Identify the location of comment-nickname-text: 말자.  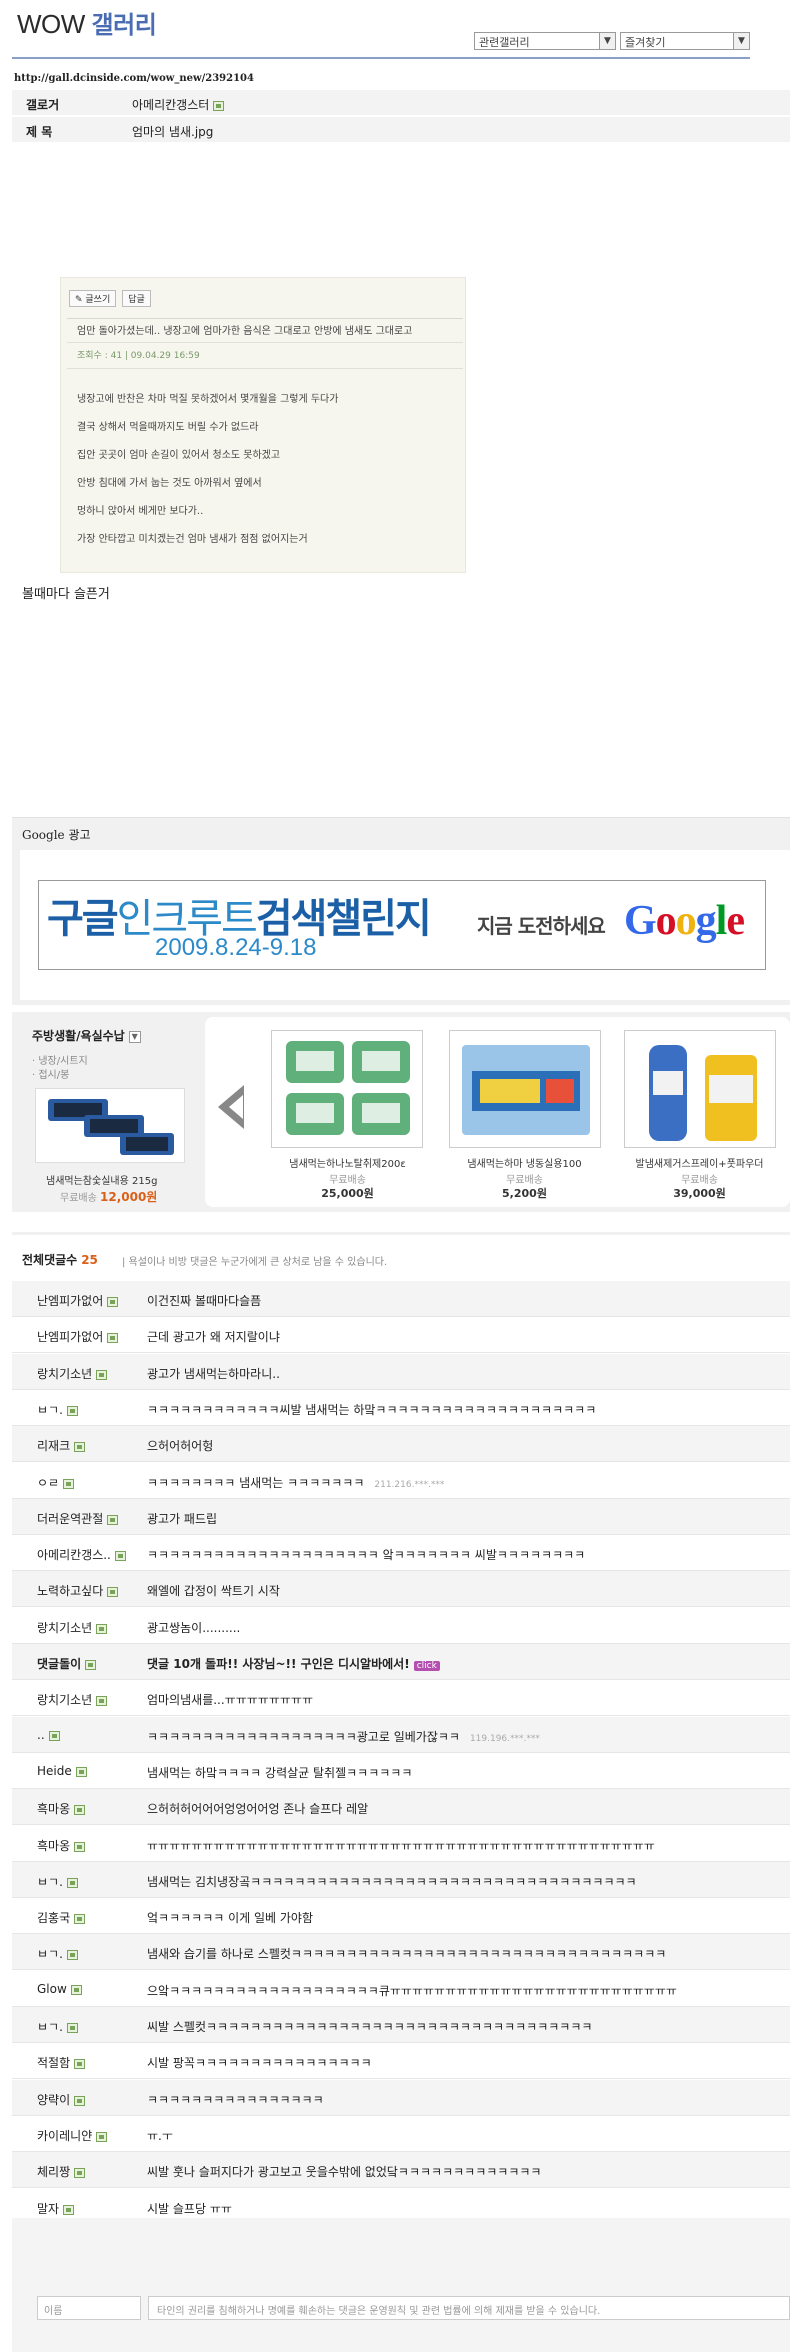
(48, 2209).